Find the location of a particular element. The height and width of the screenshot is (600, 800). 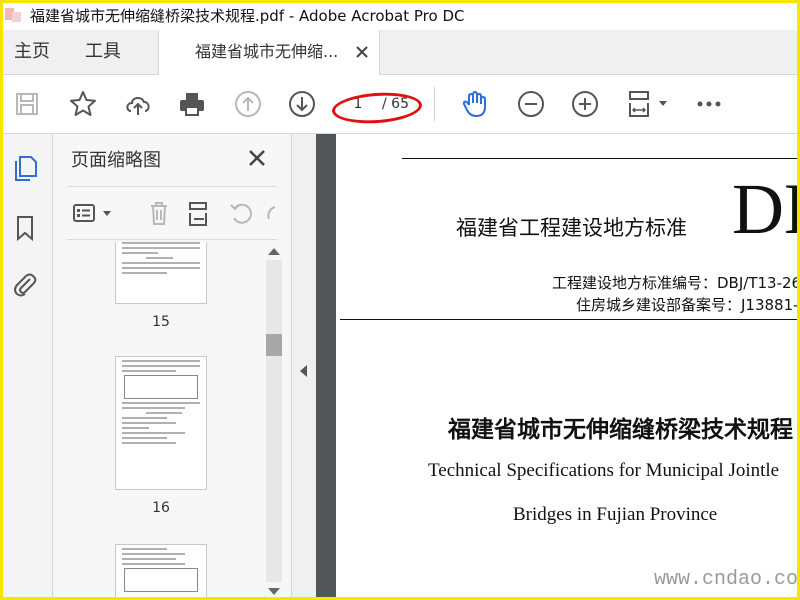

cloud-upload-icon is located at coordinates (138, 106).